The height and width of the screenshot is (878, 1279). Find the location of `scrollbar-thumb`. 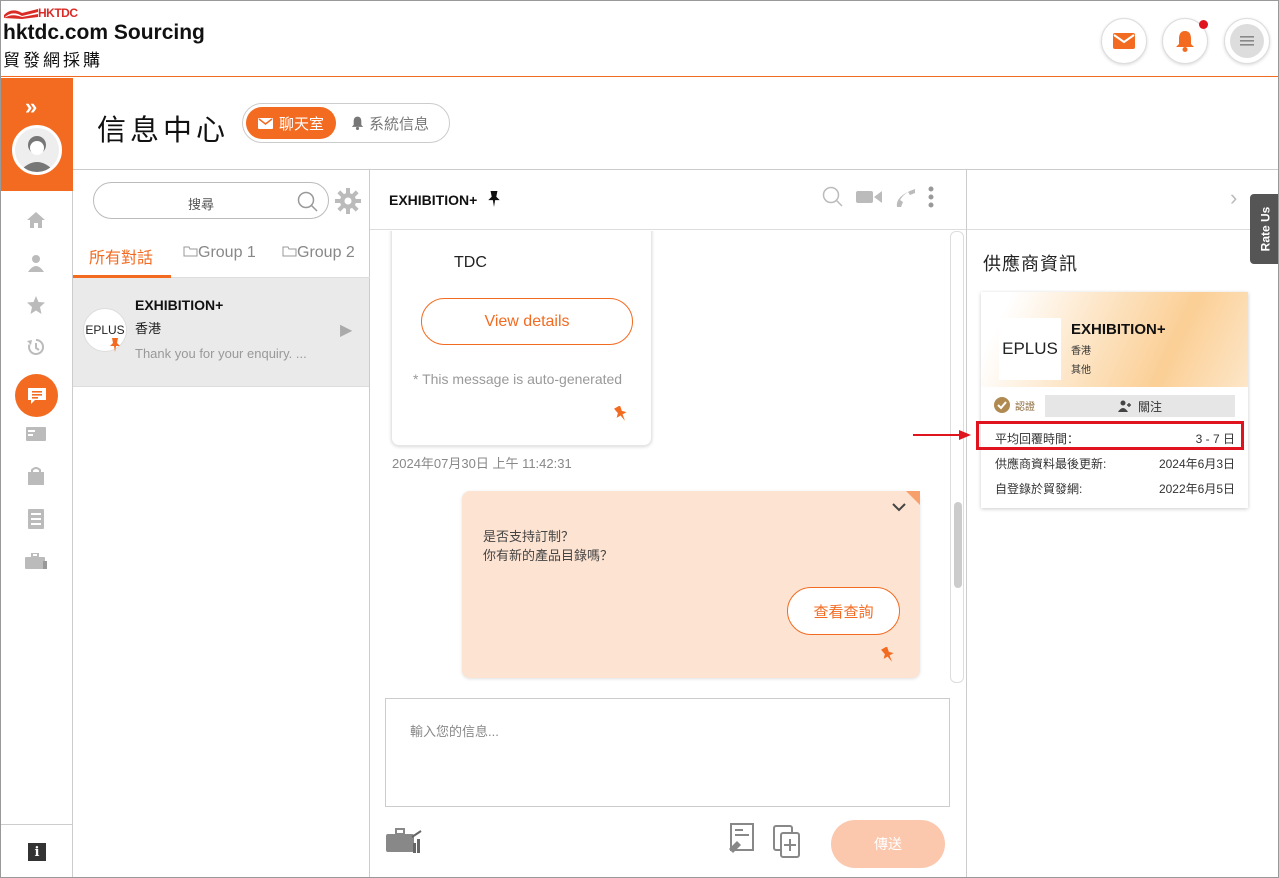

scrollbar-thumb is located at coordinates (958, 545).